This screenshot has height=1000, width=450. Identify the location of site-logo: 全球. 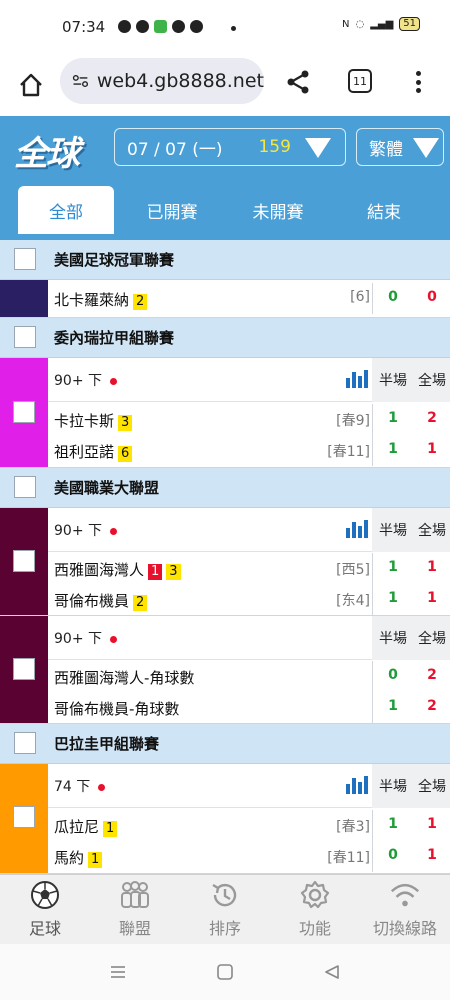
(47, 150).